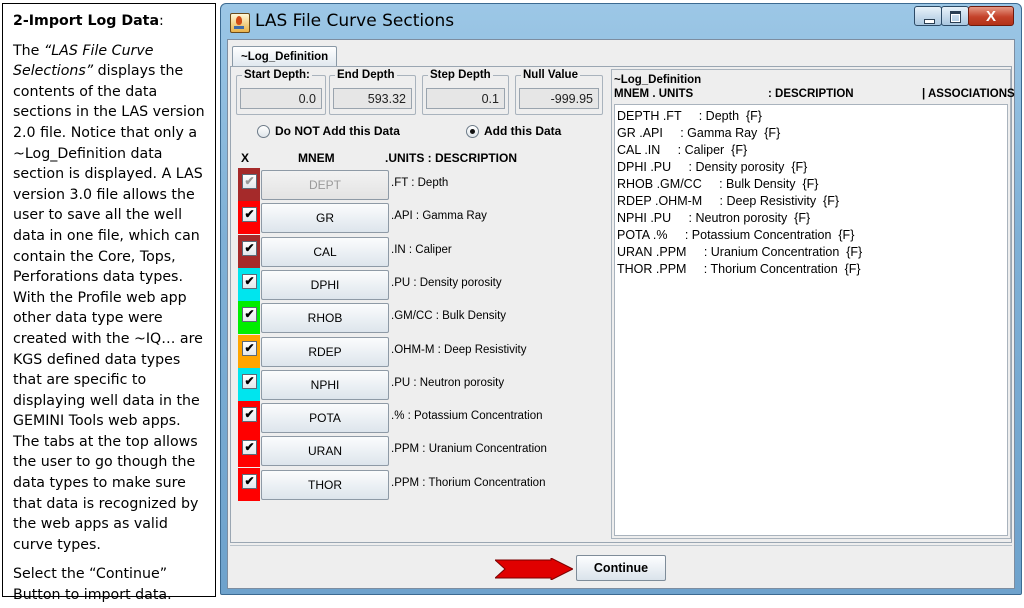 The height and width of the screenshot is (608, 1024). What do you see at coordinates (689, 116) in the screenshot?
I see `section-text-line: DEPTH .FT : Depth {F}` at bounding box center [689, 116].